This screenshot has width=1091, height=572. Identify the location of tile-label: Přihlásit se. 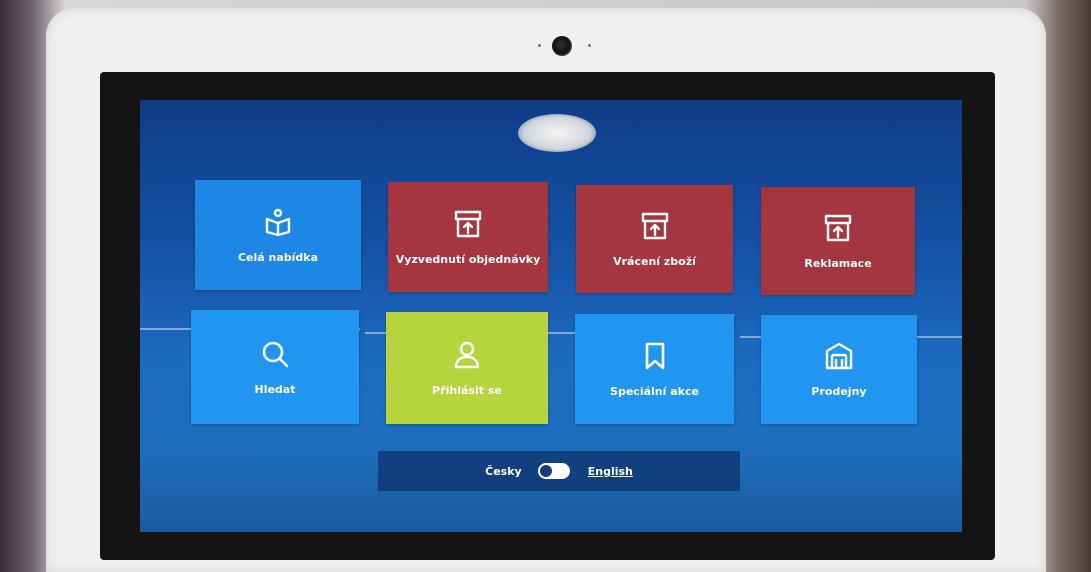
(467, 390).